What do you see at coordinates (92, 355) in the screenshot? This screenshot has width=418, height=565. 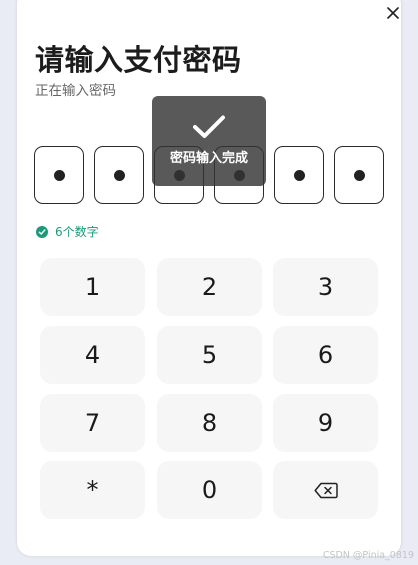 I see `key-4: 4` at bounding box center [92, 355].